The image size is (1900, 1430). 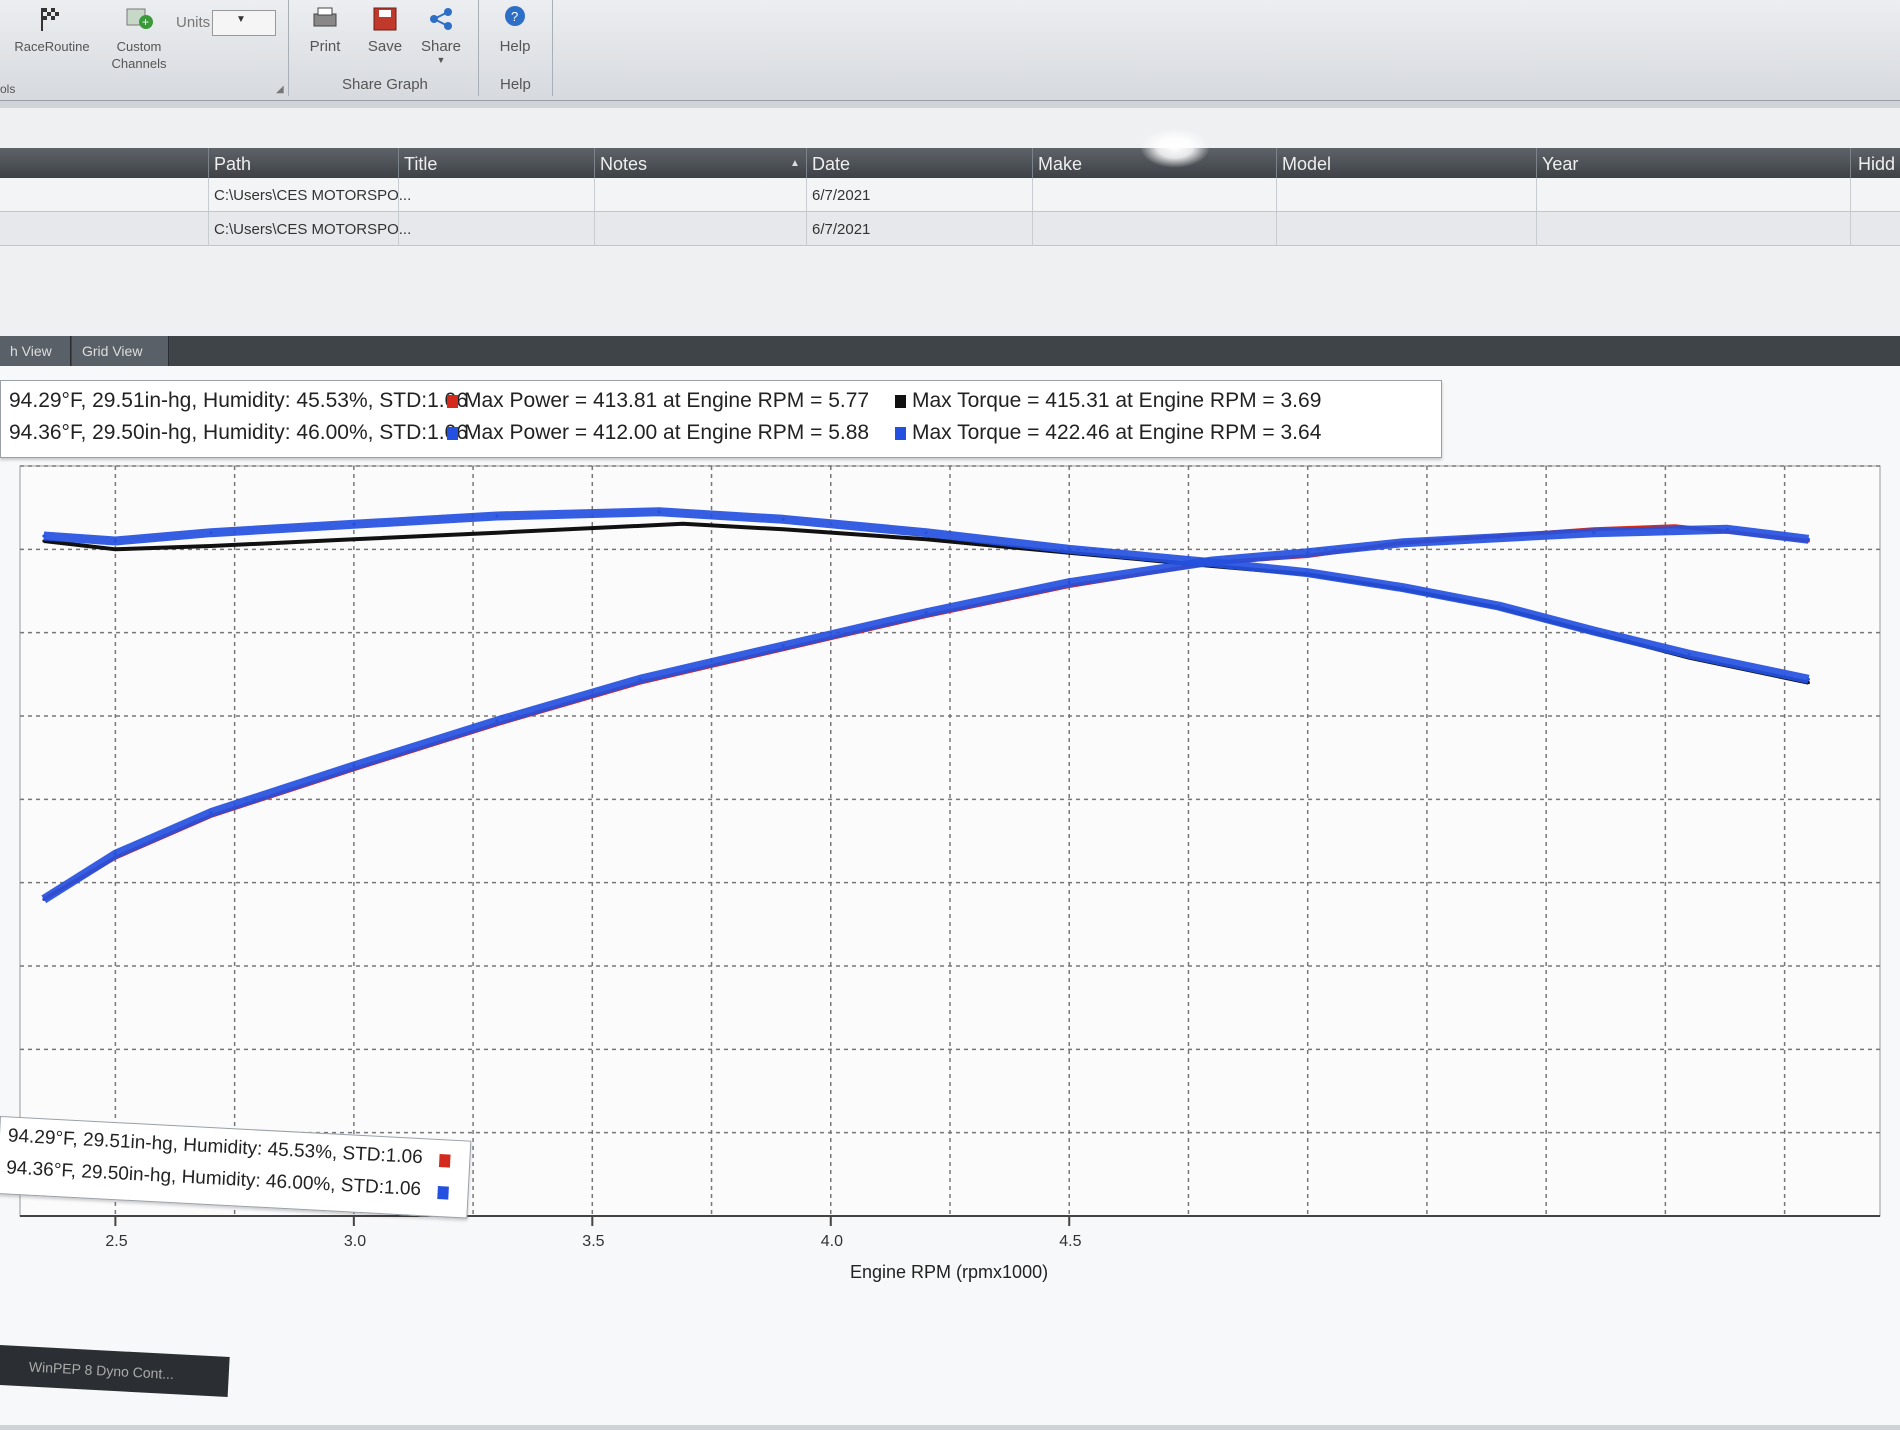 I want to click on custom-channels-button: + Custom Channels, so click(x=139, y=39).